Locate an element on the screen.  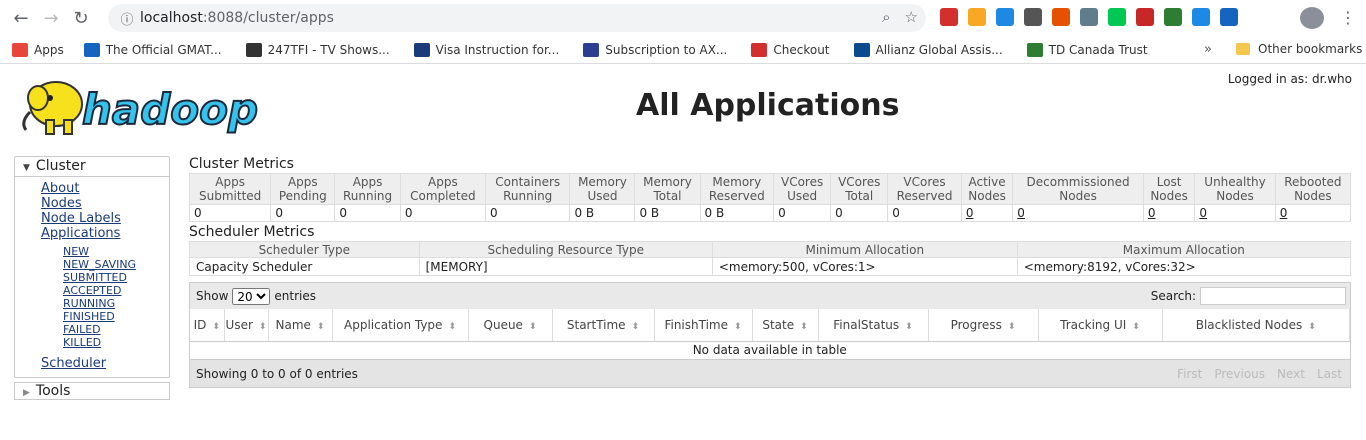
pager-last-button: Last is located at coordinates (1329, 374).